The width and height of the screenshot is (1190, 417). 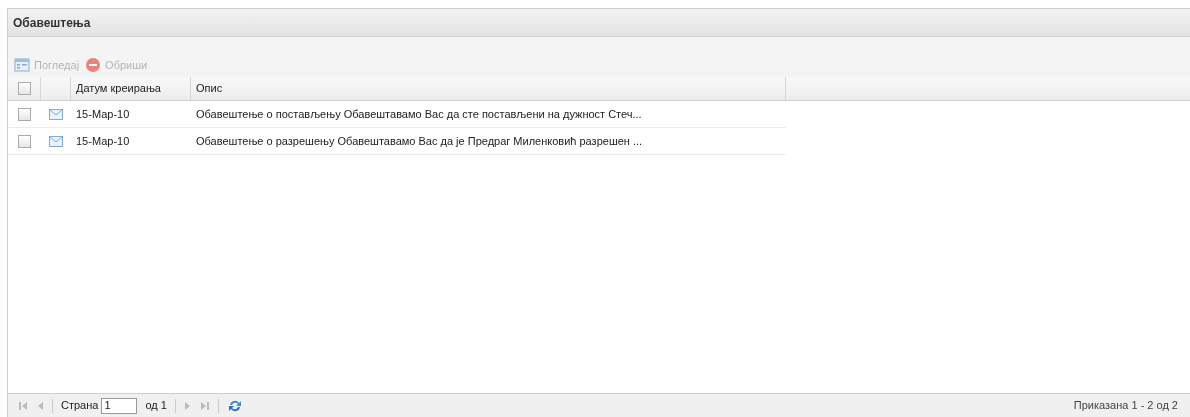 What do you see at coordinates (22, 64) in the screenshot?
I see `list-view-icon` at bounding box center [22, 64].